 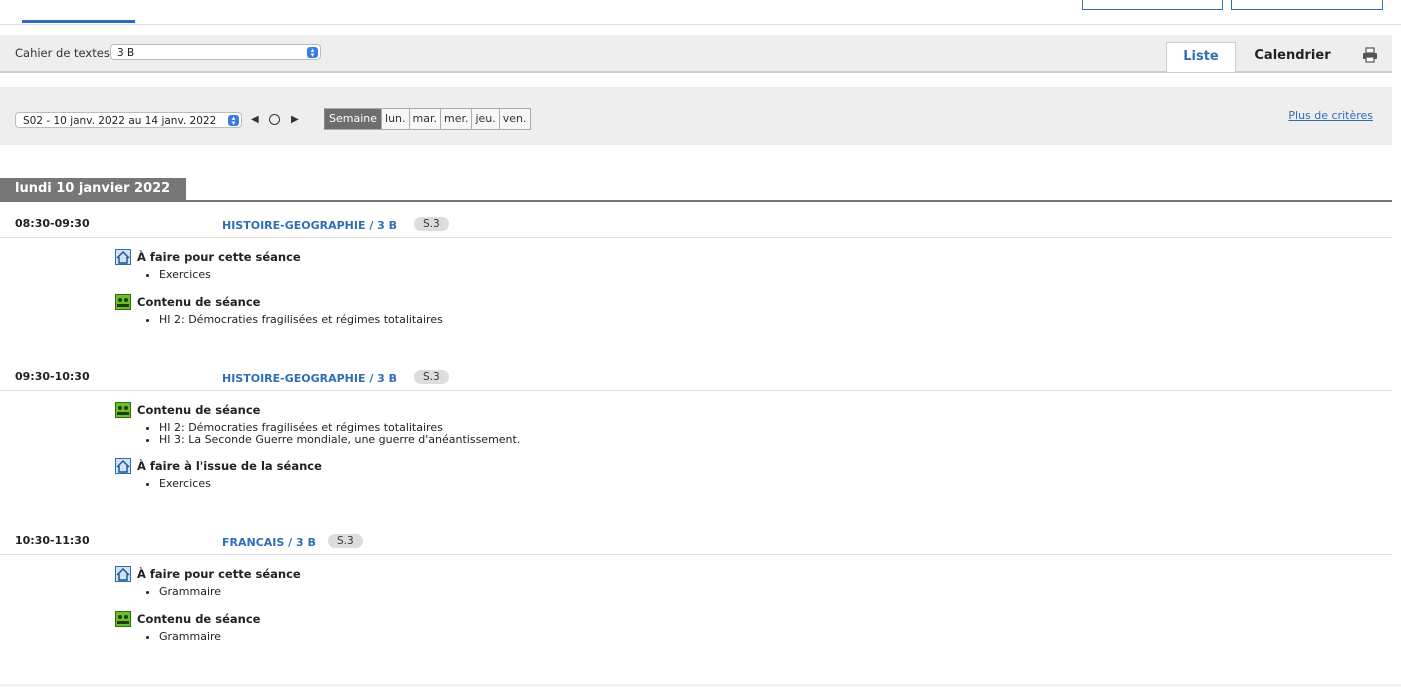 What do you see at coordinates (456, 119) in the screenshot?
I see `day-button-mer: mer.` at bounding box center [456, 119].